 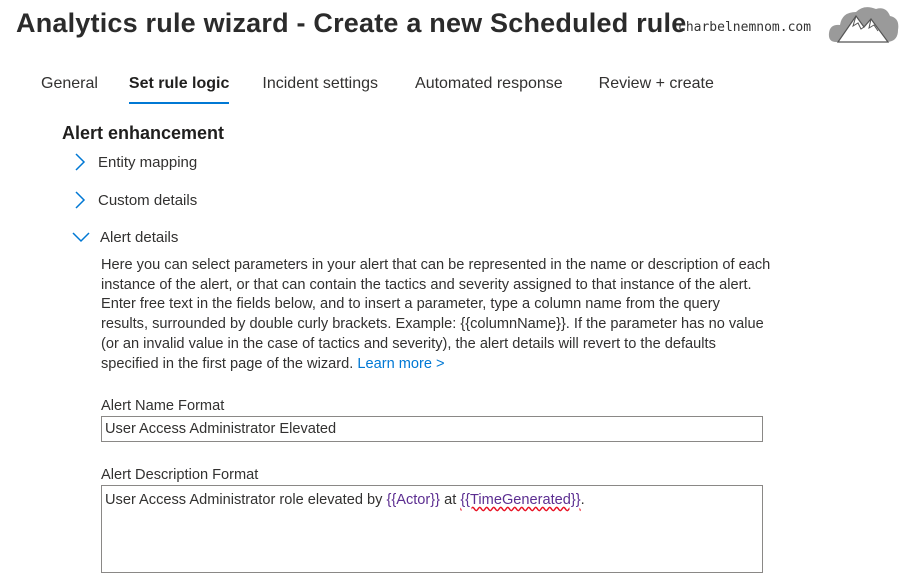 What do you see at coordinates (148, 200) in the screenshot?
I see `expander-label: Custom details` at bounding box center [148, 200].